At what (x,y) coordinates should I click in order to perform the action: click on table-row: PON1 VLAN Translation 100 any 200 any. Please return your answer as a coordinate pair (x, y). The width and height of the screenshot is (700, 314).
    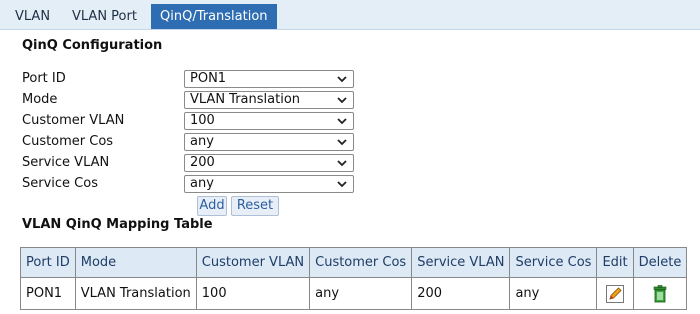
    Looking at the image, I should click on (354, 293).